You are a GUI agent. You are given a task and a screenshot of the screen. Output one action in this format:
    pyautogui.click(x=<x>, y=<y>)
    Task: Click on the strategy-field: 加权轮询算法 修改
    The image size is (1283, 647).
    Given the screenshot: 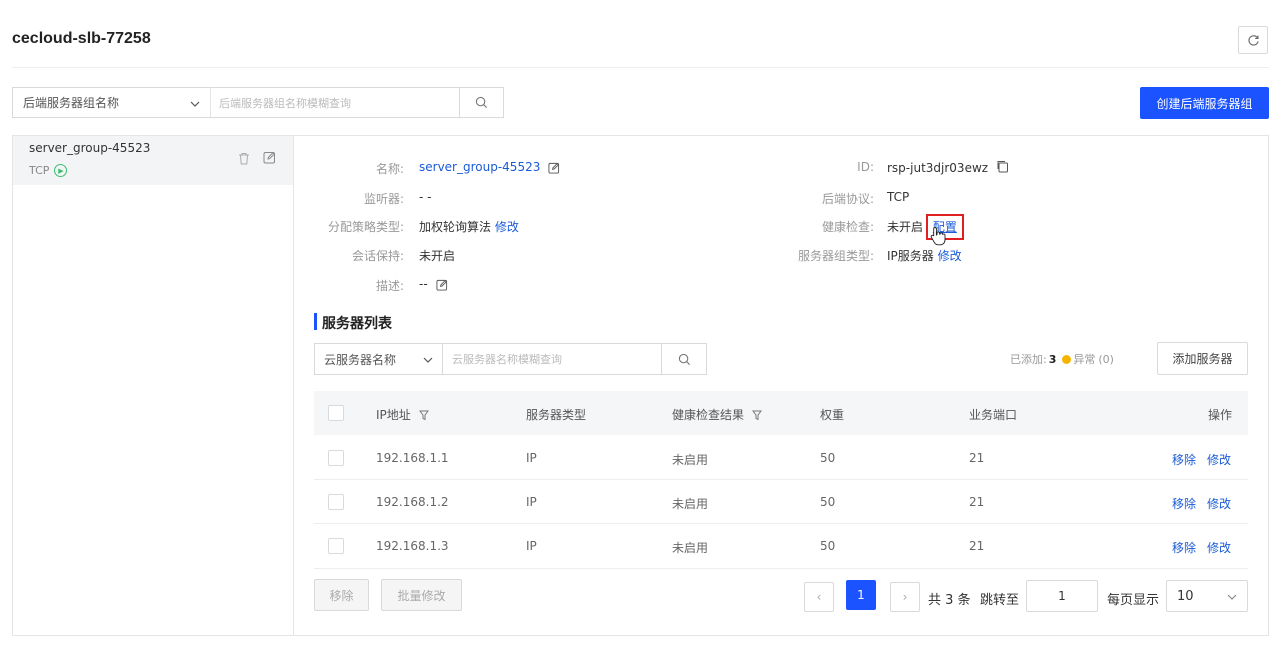 What is the action you would take?
    pyautogui.click(x=469, y=226)
    